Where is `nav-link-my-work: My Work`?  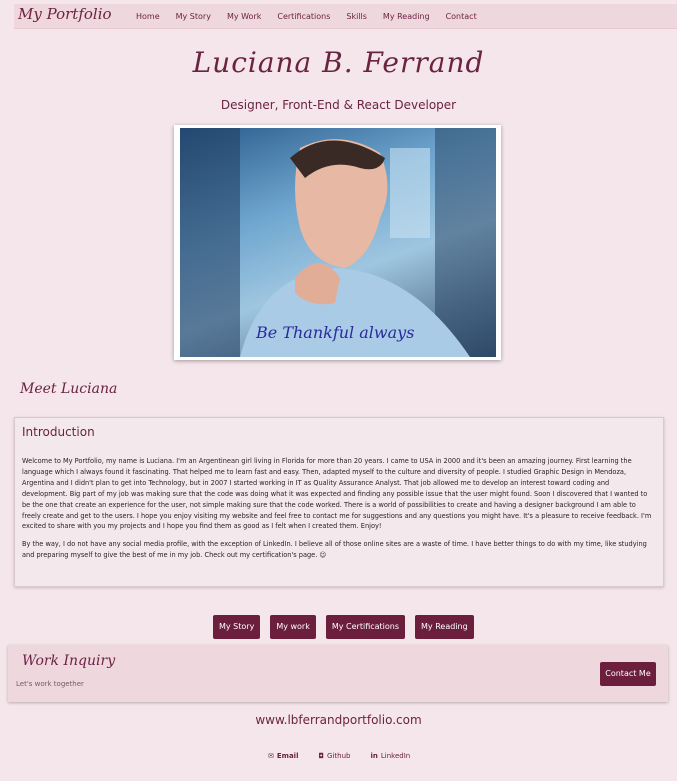
nav-link-my-work: My Work is located at coordinates (244, 16).